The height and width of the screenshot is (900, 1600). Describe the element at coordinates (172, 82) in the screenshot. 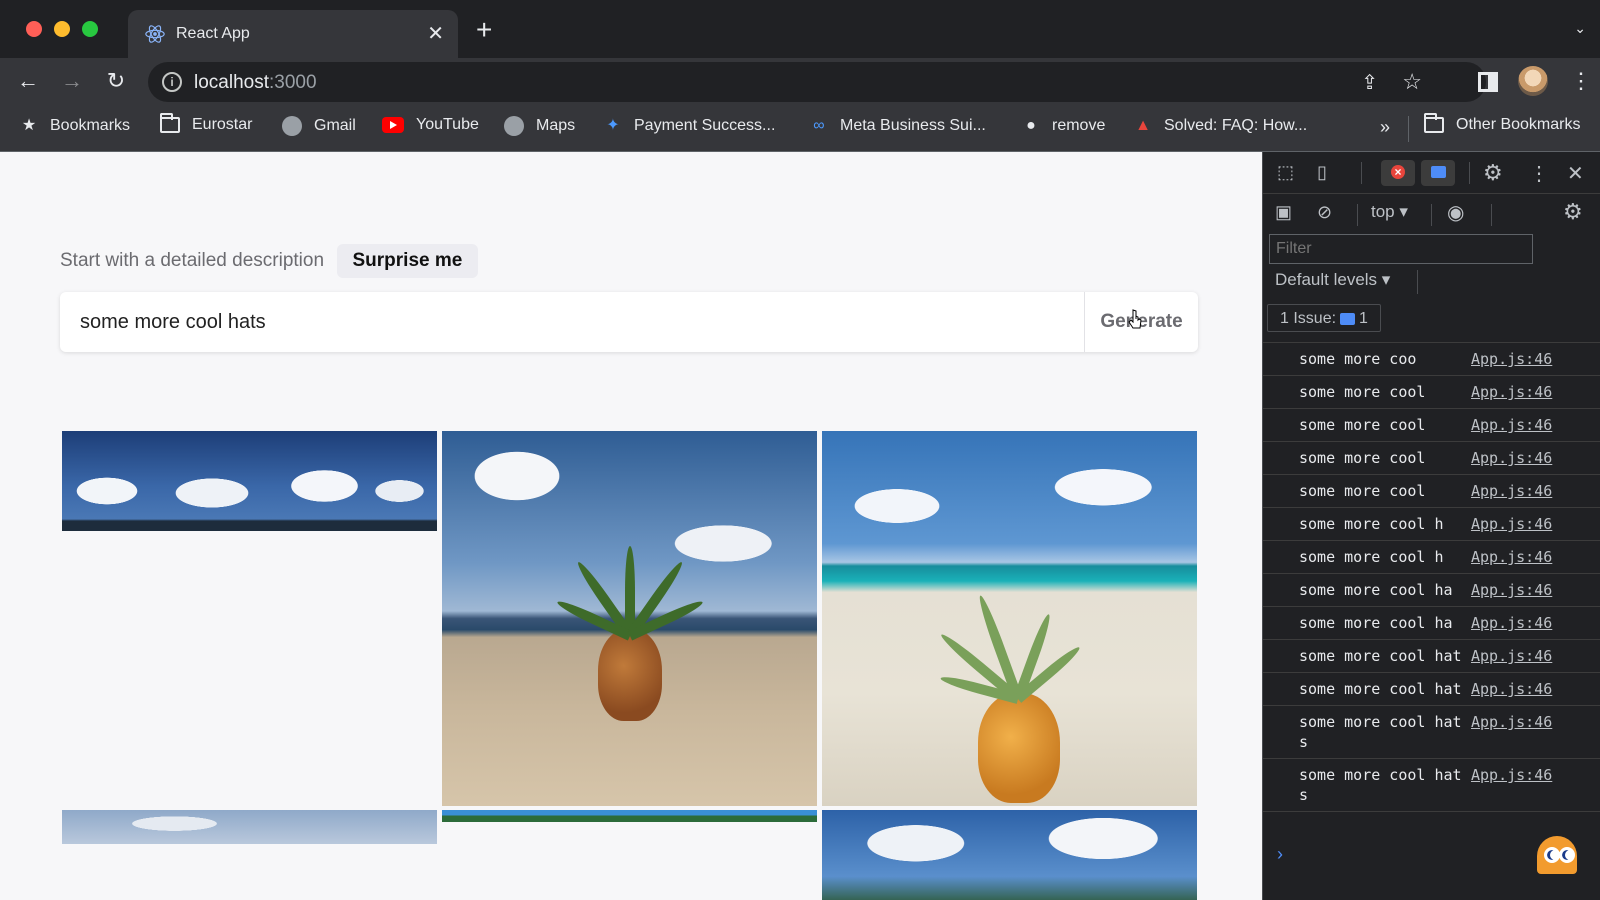

I see `site-info-icon: i` at that location.